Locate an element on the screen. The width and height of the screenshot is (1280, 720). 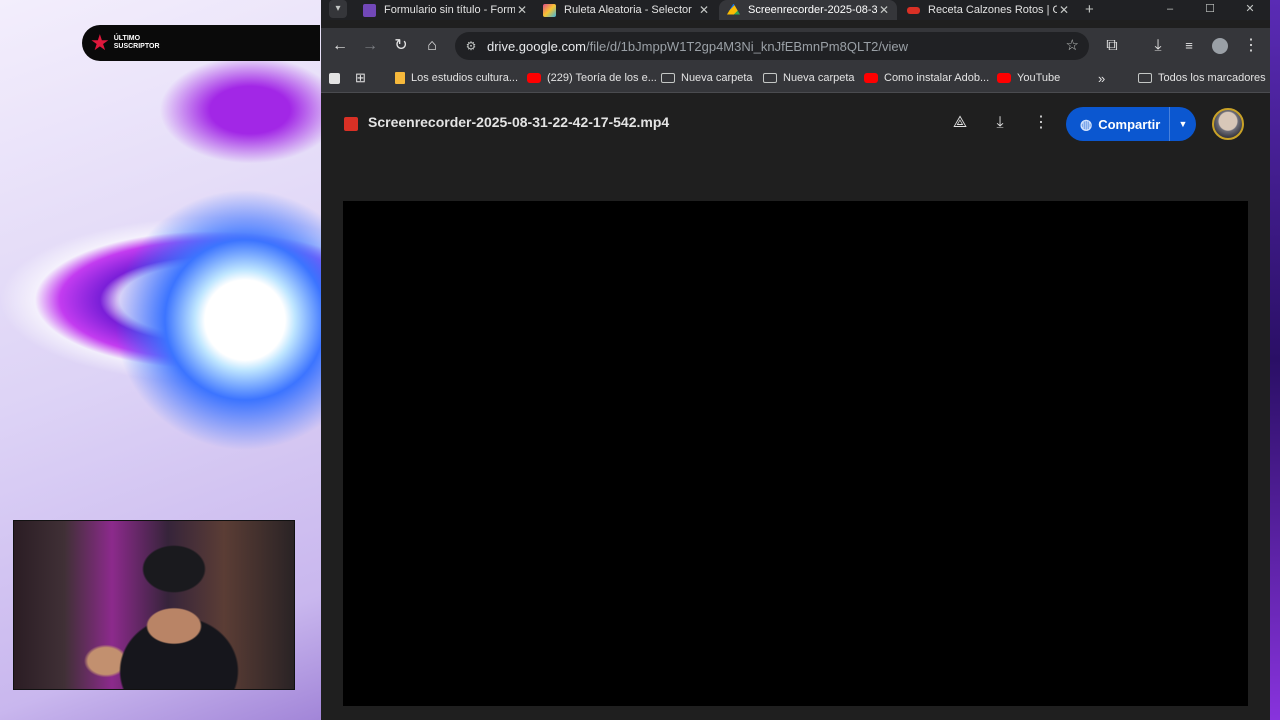
url-host: drive.google.com is located at coordinates (536, 46).